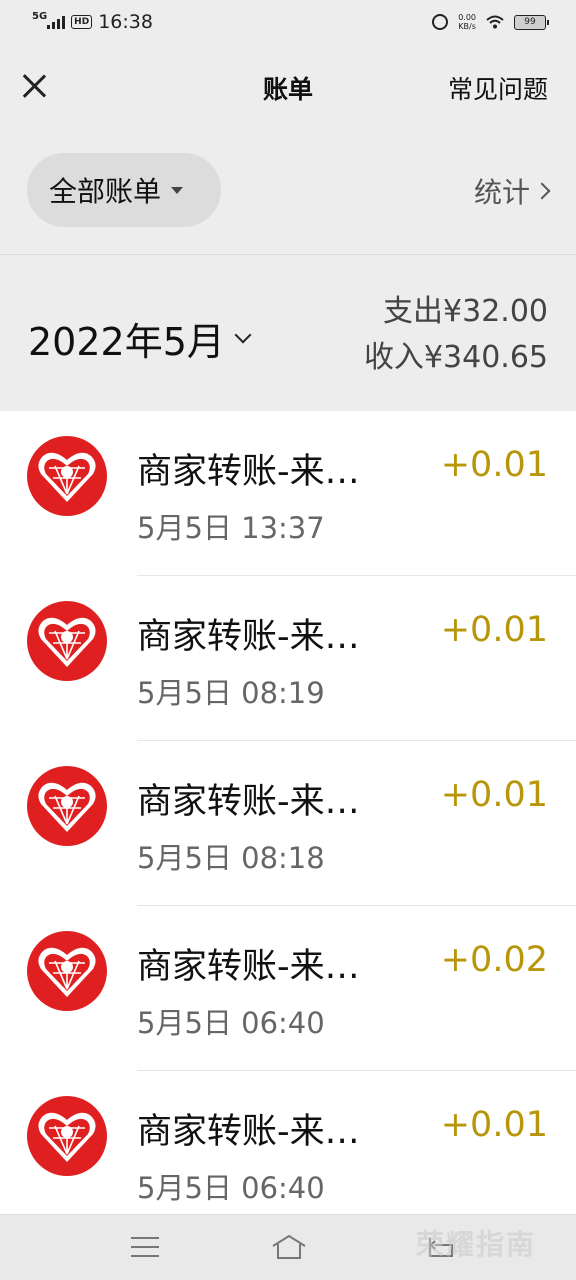  Describe the element at coordinates (243, 334) in the screenshot. I see `chevron-down-icon` at that location.